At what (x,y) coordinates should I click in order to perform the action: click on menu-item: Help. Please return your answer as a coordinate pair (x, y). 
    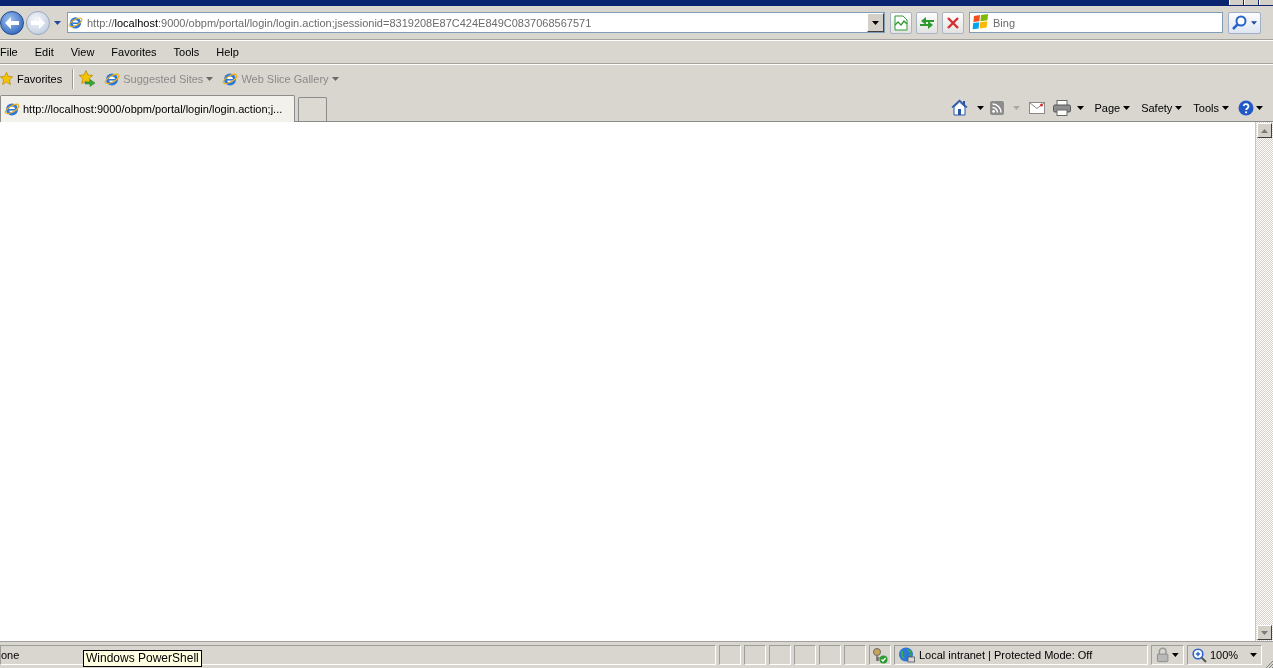
    Looking at the image, I should click on (227, 51).